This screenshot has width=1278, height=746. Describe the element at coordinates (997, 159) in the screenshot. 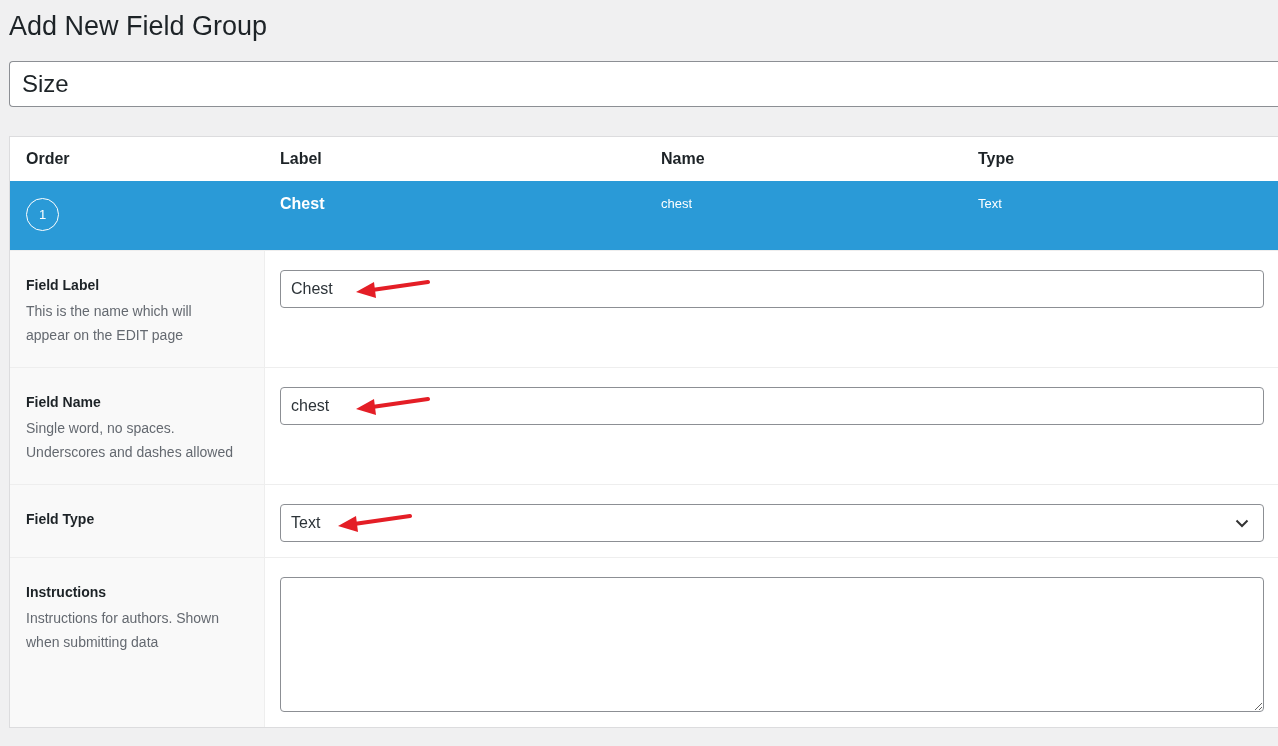

I see `column-header: Type` at that location.